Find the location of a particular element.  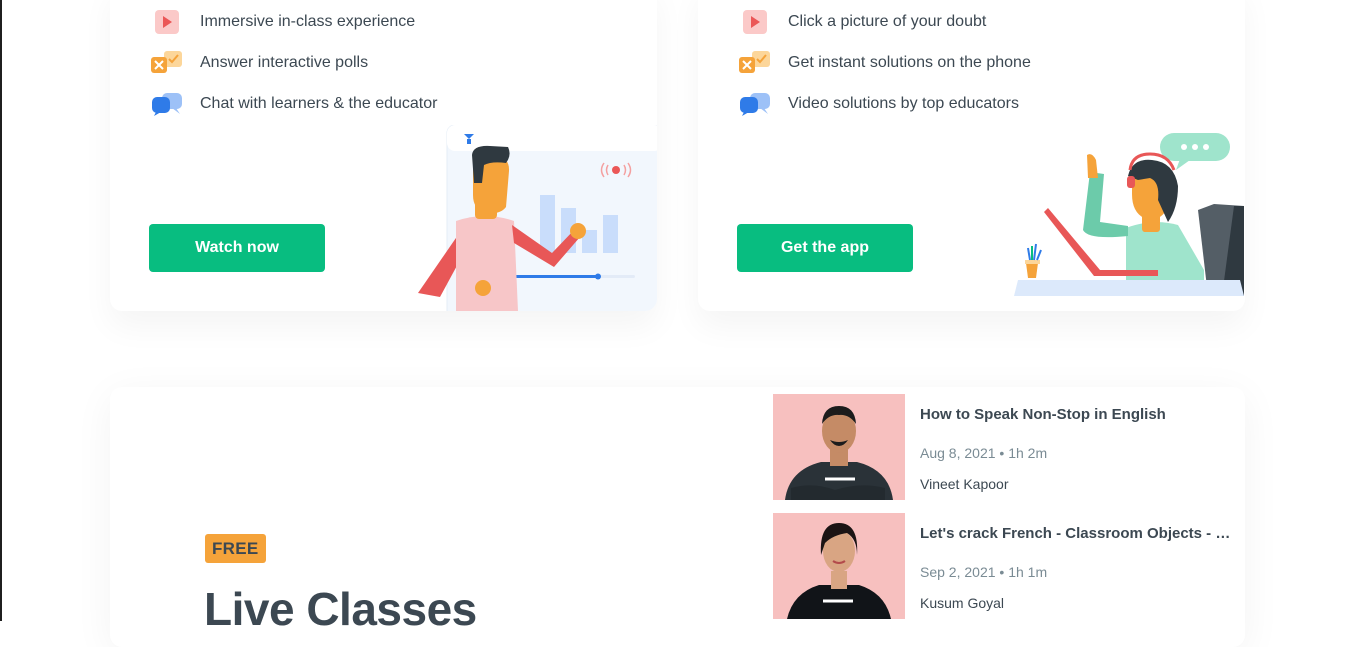

section-title: Live Classes is located at coordinates (340, 609).